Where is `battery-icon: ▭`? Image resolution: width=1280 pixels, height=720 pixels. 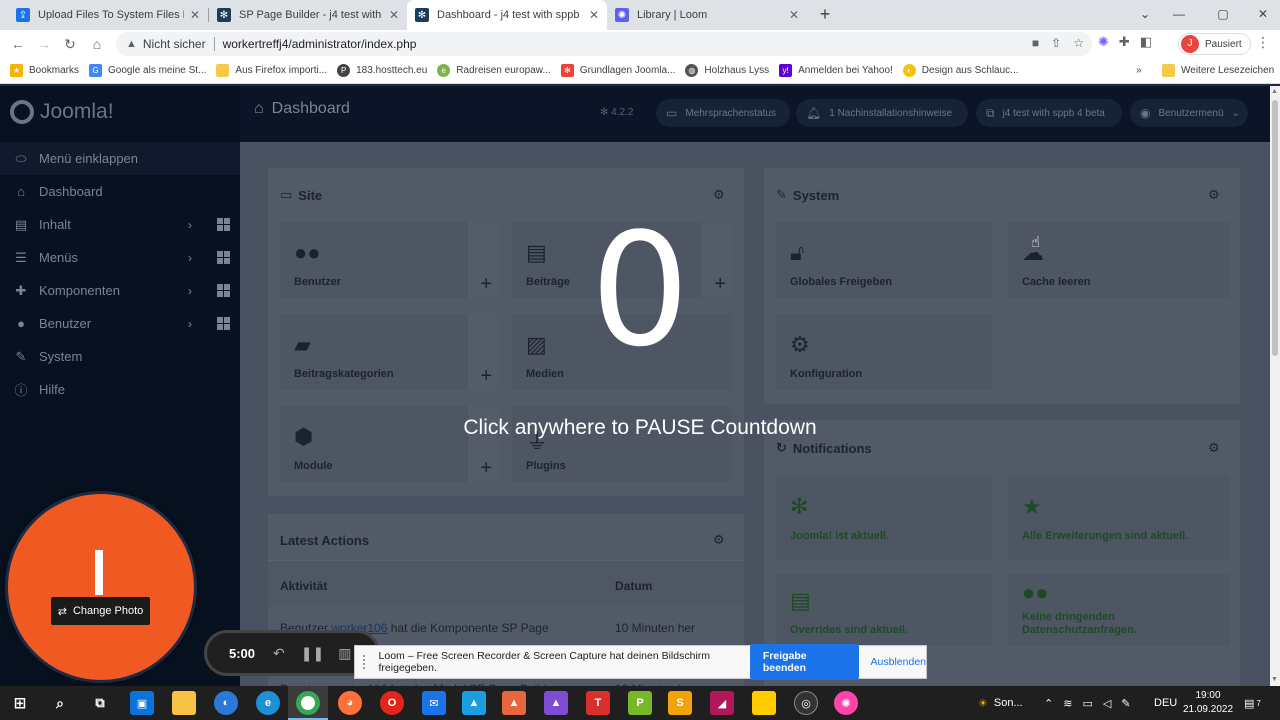
battery-icon: ▭ is located at coordinates (1087, 703).